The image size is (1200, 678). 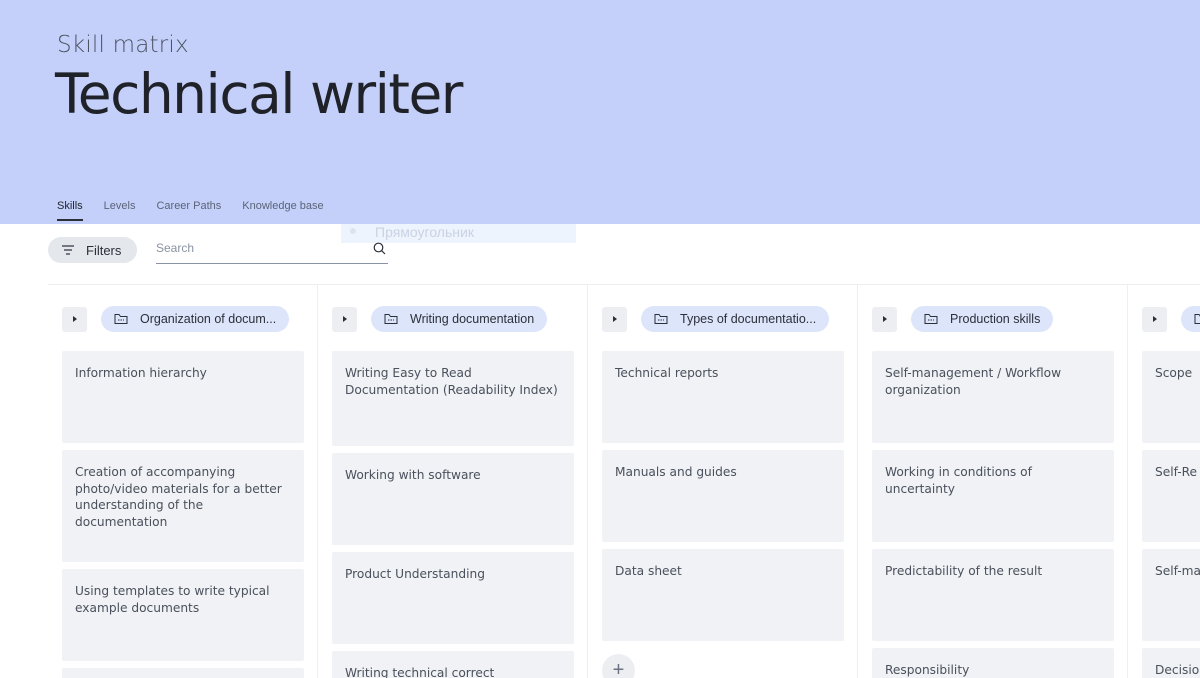 I want to click on skill-card: Self-ma, so click(x=1171, y=595).